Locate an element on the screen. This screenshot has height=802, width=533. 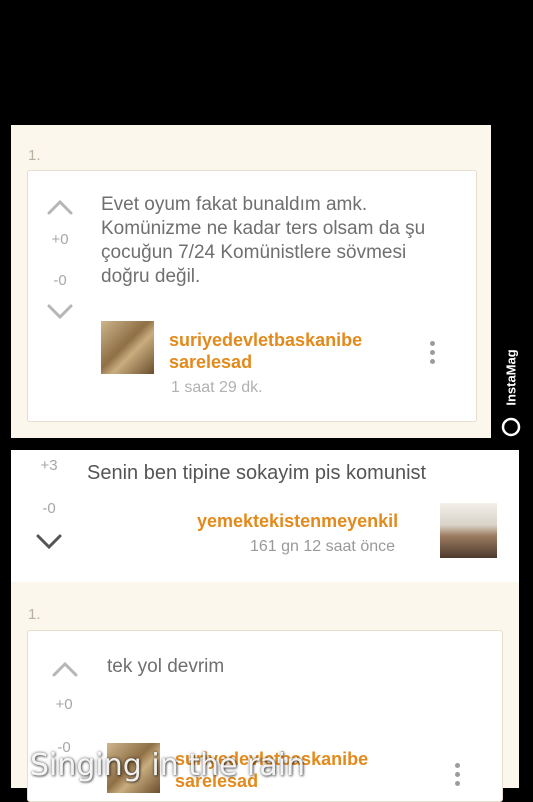
comment-text: Senin ben tipine sokayim pis komunist is located at coordinates (257, 473).